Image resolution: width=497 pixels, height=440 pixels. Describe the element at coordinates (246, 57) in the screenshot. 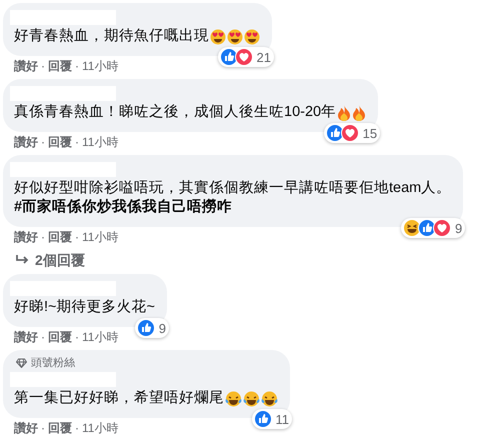

I see `reaction-count-pill: 21` at that location.